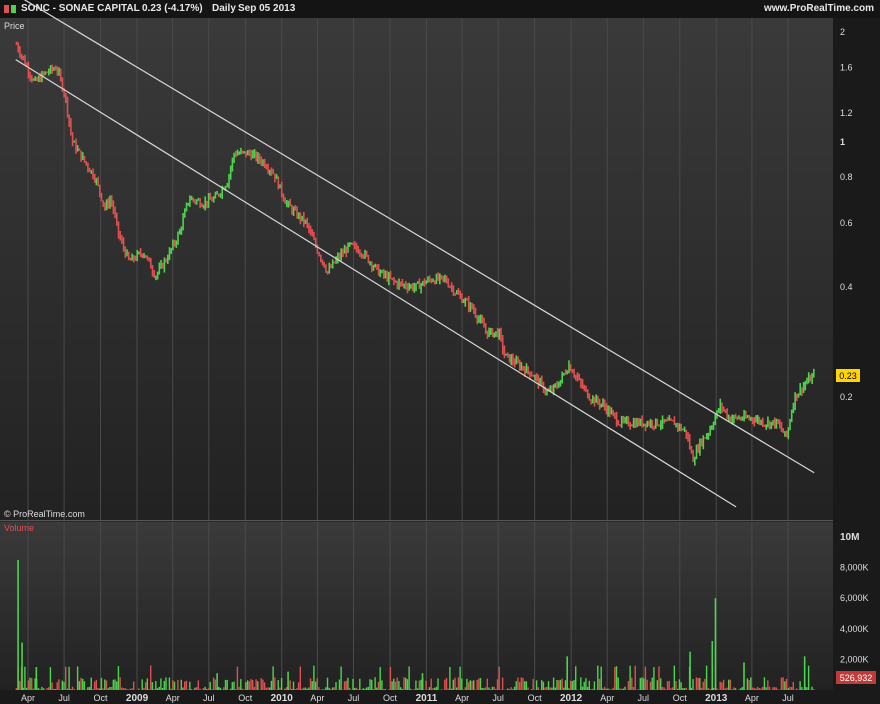  I want to click on y-tick-label: 2, so click(842, 32).